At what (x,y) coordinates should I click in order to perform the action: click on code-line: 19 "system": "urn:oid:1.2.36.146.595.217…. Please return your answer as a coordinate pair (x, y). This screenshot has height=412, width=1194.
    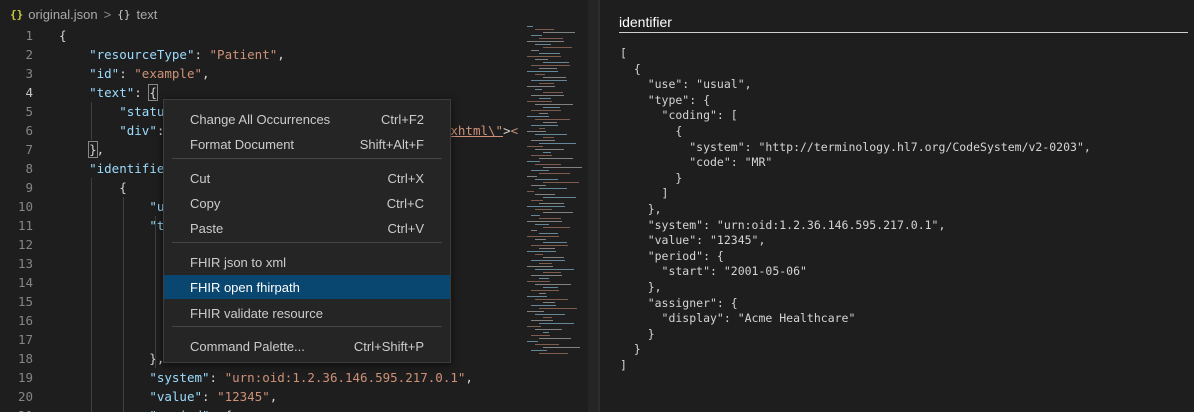
    Looking at the image, I should click on (262, 377).